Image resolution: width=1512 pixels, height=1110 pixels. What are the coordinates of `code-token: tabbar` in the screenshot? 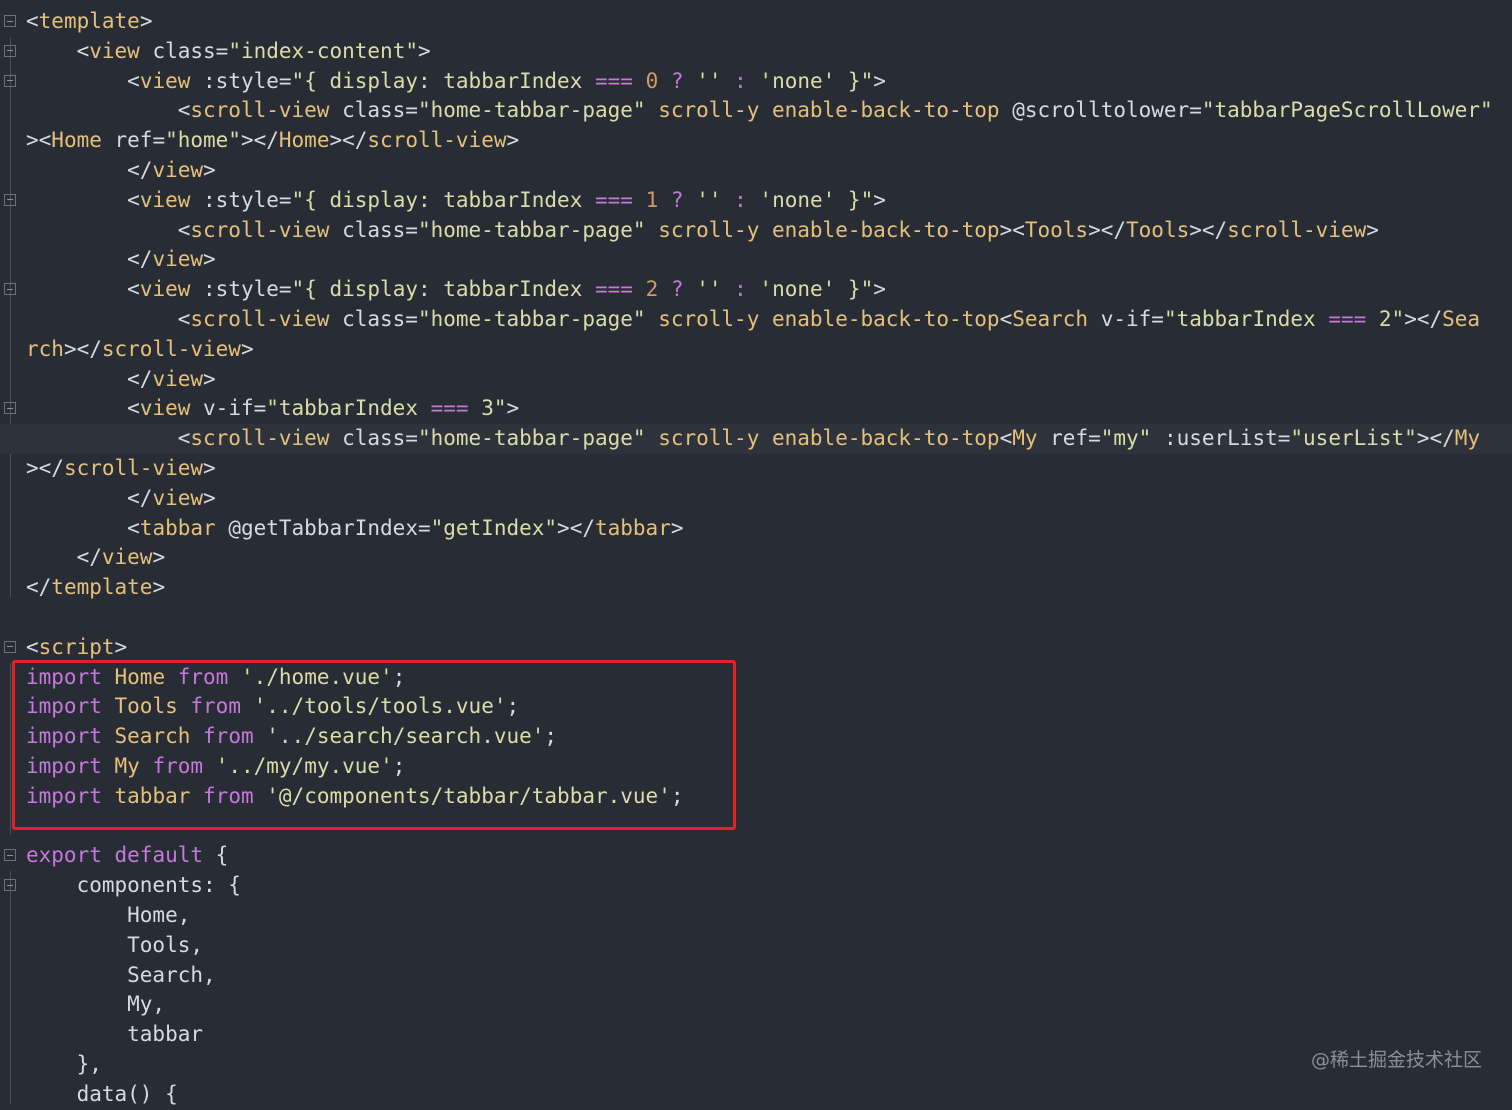 It's located at (177, 527).